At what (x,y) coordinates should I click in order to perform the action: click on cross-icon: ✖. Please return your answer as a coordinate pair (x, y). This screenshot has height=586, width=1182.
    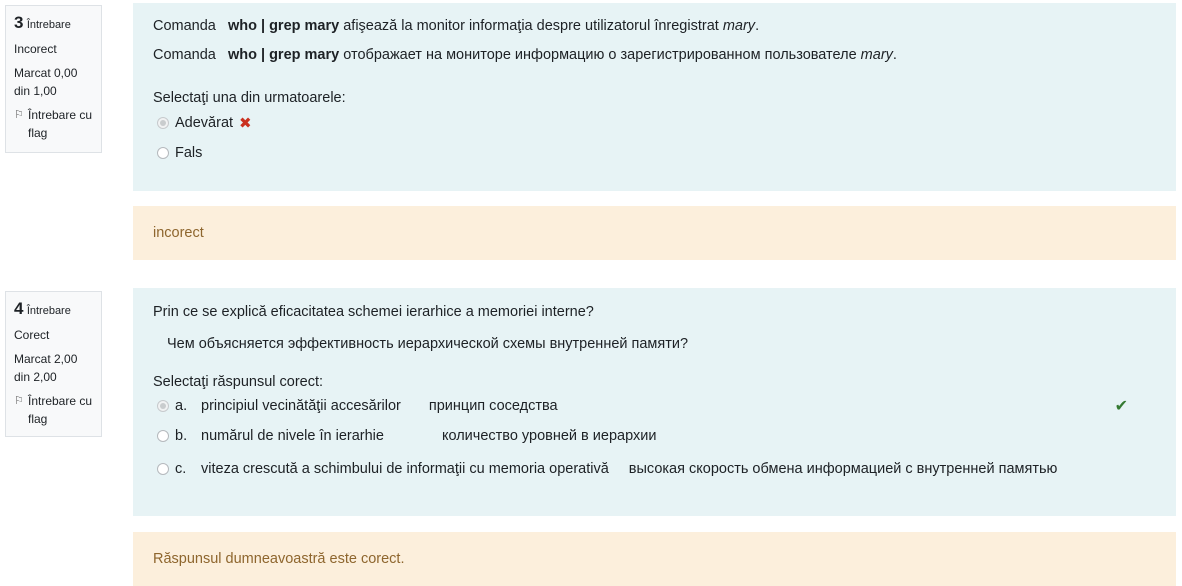
    Looking at the image, I should click on (245, 123).